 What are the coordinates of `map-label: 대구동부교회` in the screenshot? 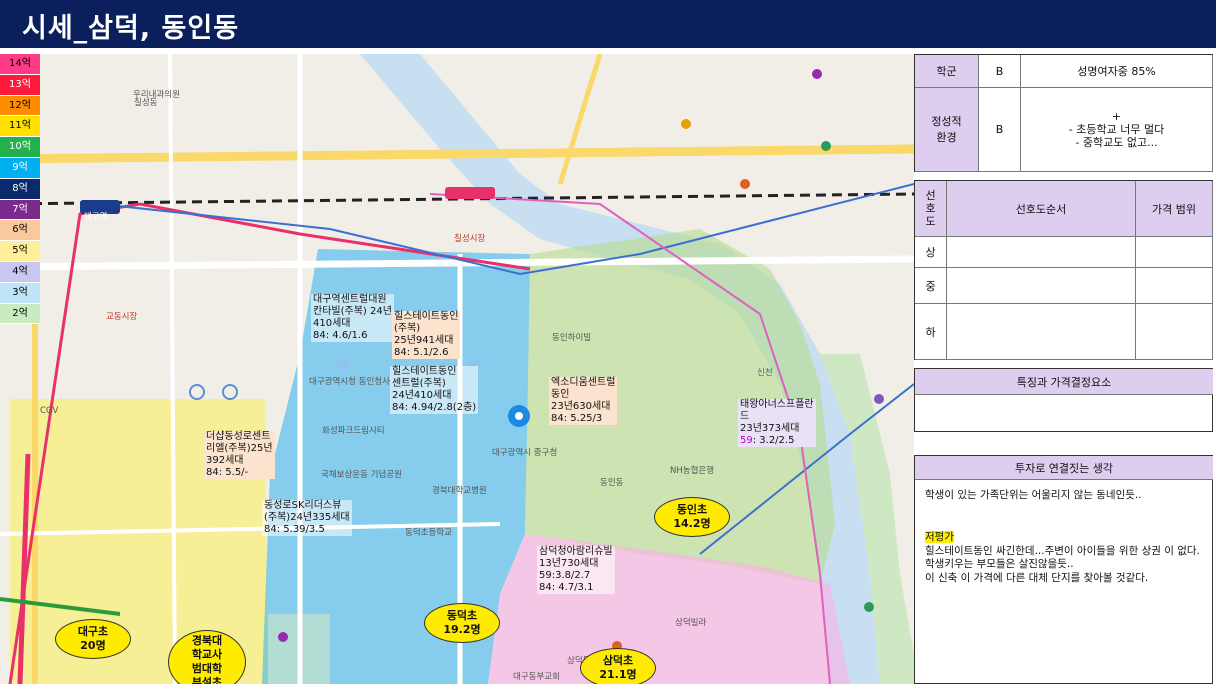 It's located at (536, 677).